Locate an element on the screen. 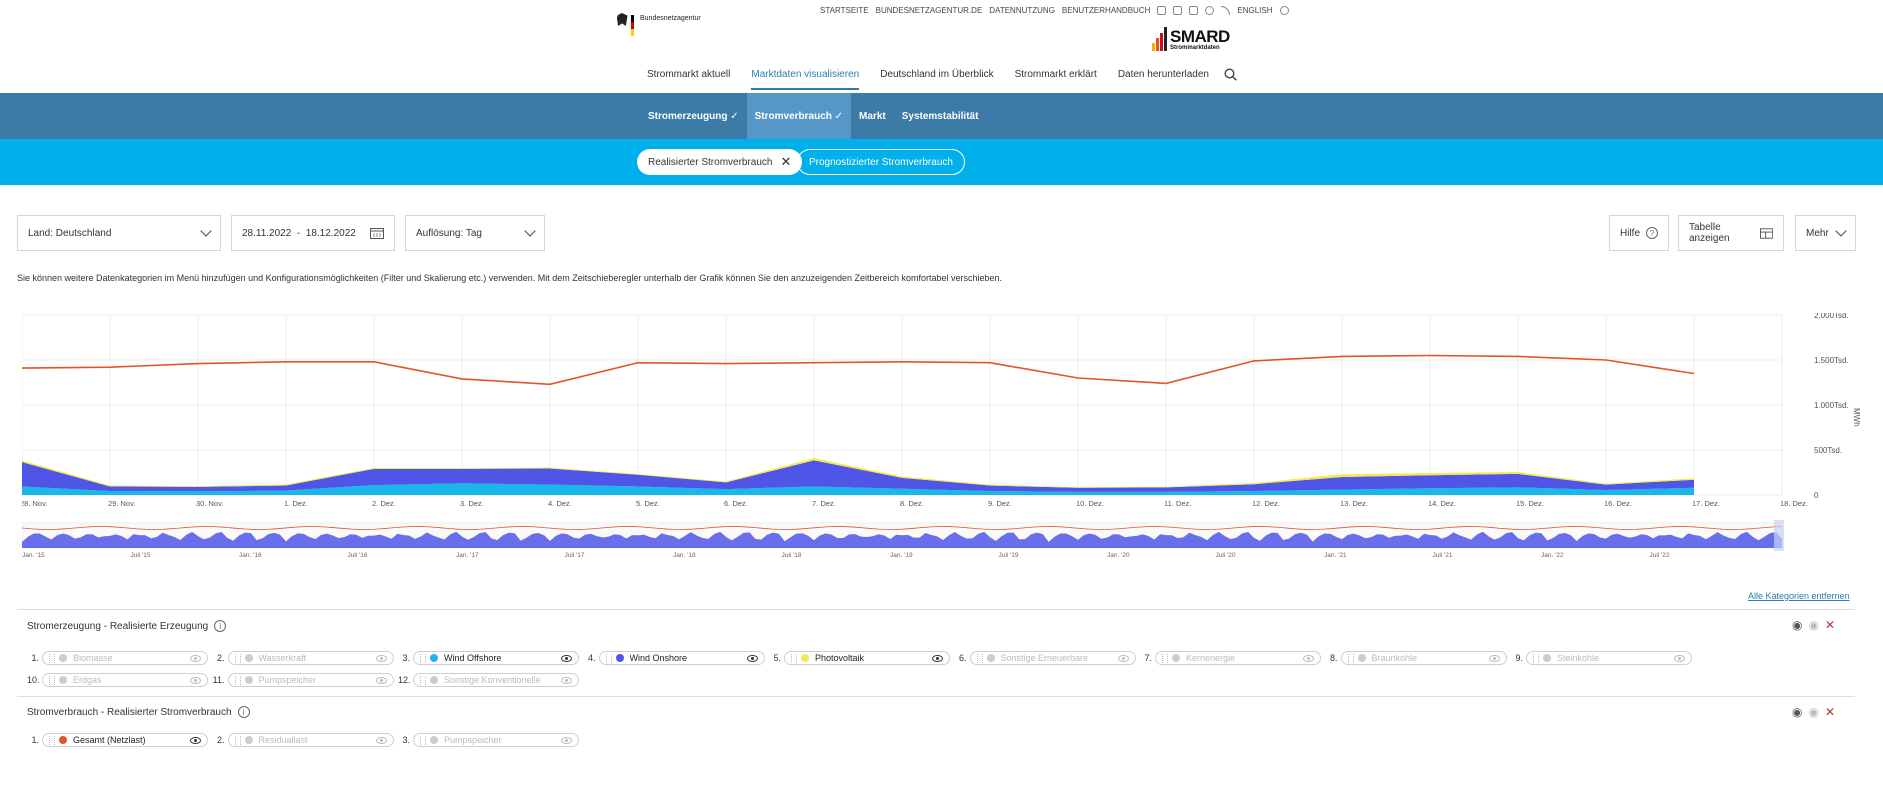 The image size is (1883, 793). bundesnetzagentur-logo: Bundesnetzagentur is located at coordinates (657, 27).